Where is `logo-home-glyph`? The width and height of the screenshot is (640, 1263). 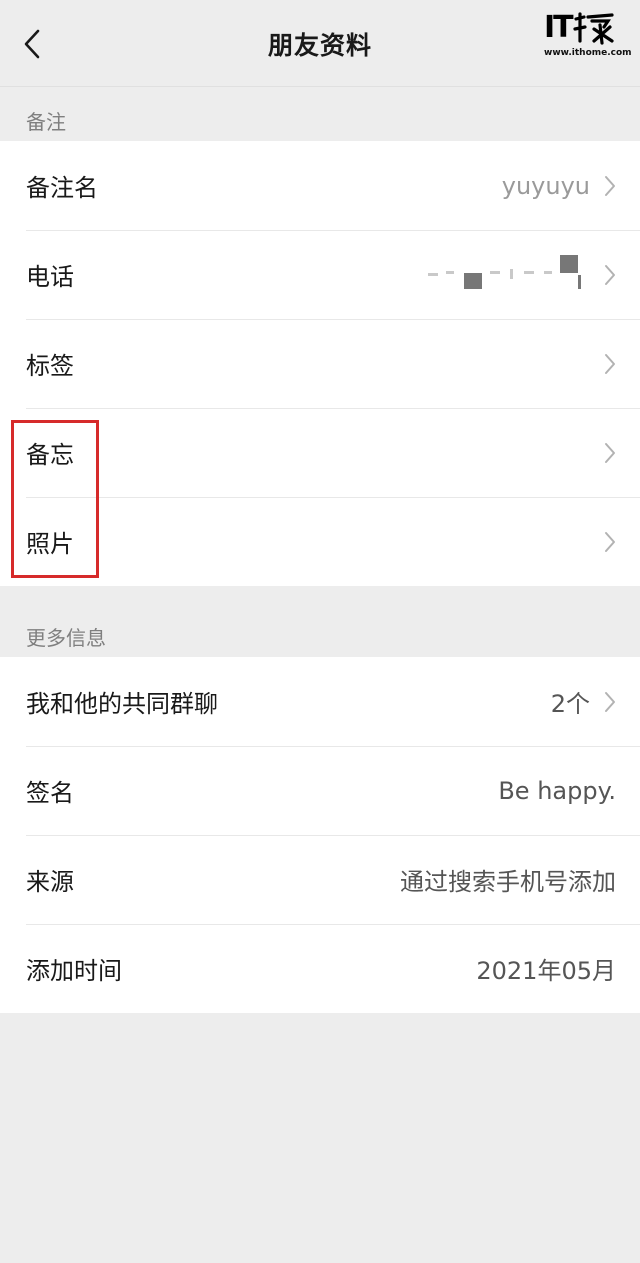
logo-home-glyph is located at coordinates (593, 28).